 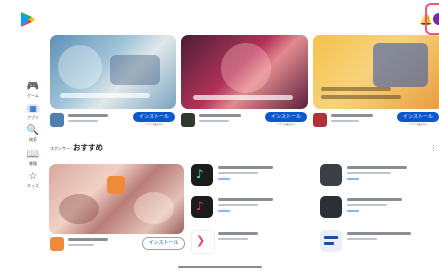 What do you see at coordinates (33, 154) in the screenshot?
I see `book-icon: 📖` at bounding box center [33, 154].